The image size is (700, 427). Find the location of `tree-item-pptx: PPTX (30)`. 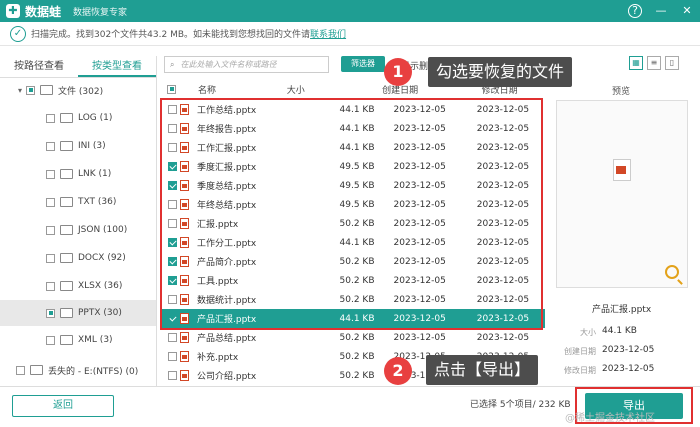

tree-item-pptx: PPTX (30) is located at coordinates (78, 313).